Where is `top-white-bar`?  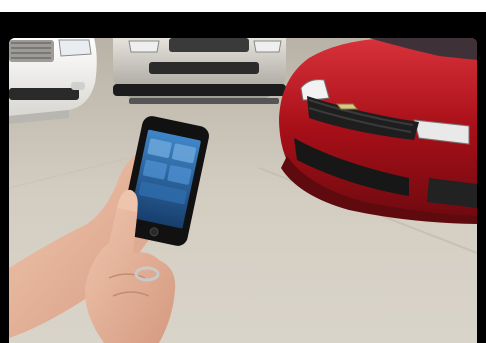 top-white-bar is located at coordinates (243, 6).